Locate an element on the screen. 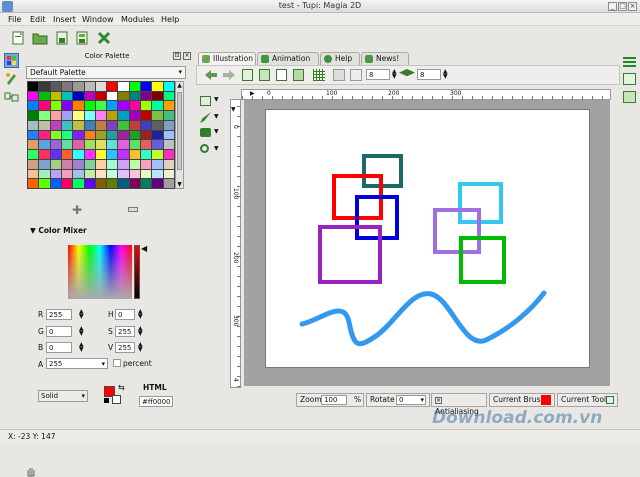 The width and height of the screenshot is (640, 477). palette-grid is located at coordinates (101, 135).